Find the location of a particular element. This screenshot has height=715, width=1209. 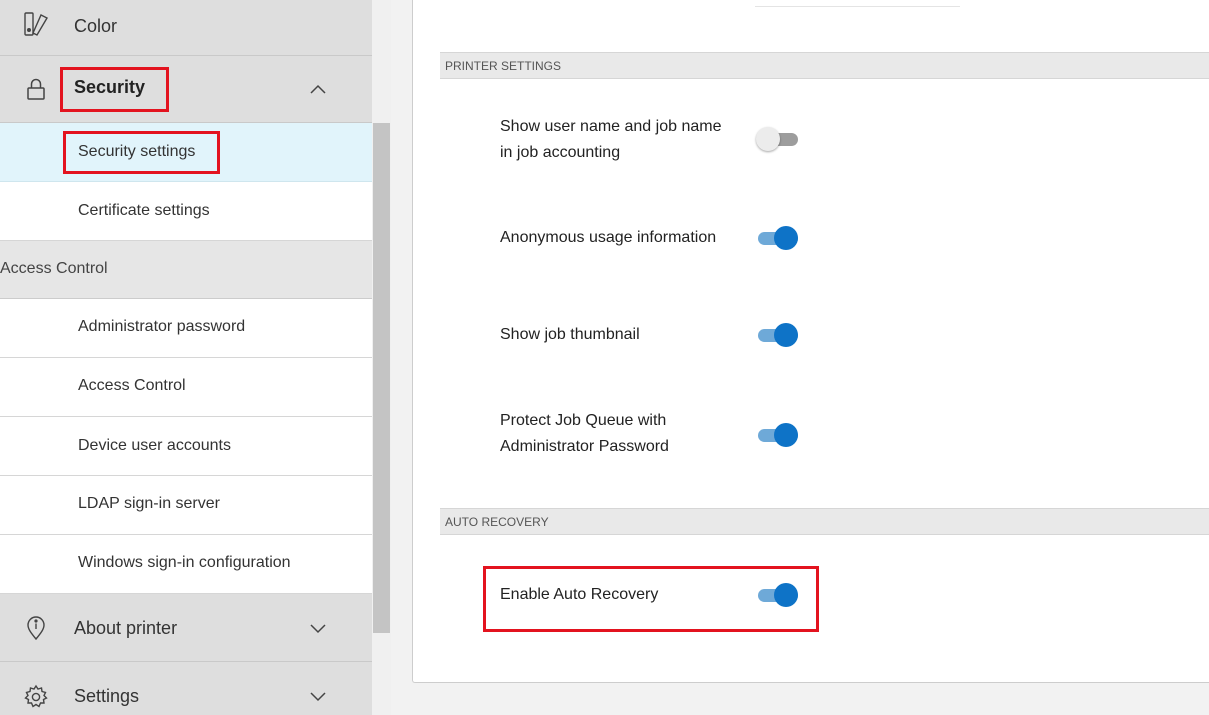

sidebar-item-label: Administrator password is located at coordinates (162, 326).